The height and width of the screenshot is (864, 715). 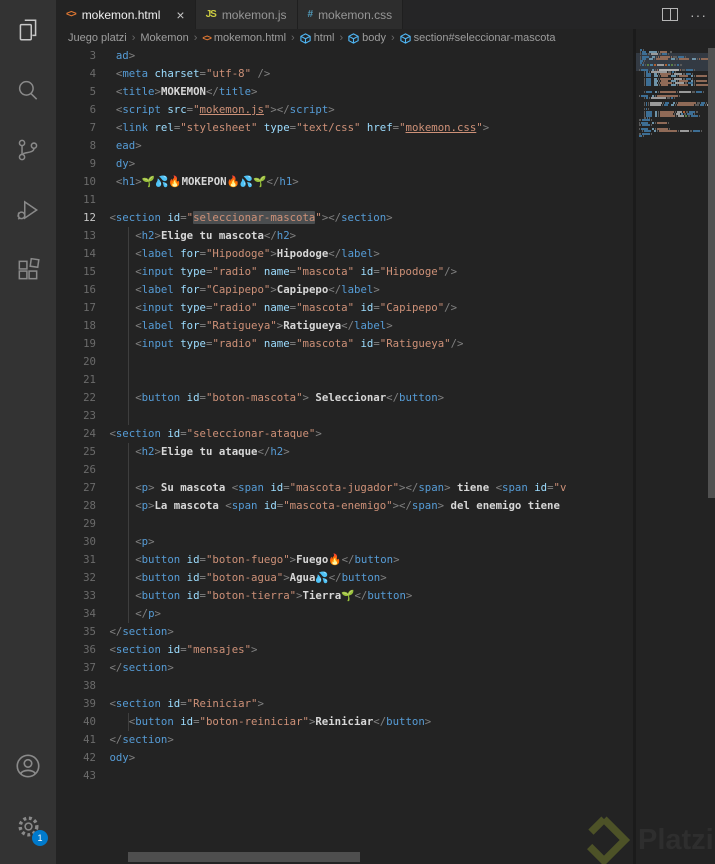 I want to click on line-content: <title>MOKEMON</title>, so click(x=186, y=91).